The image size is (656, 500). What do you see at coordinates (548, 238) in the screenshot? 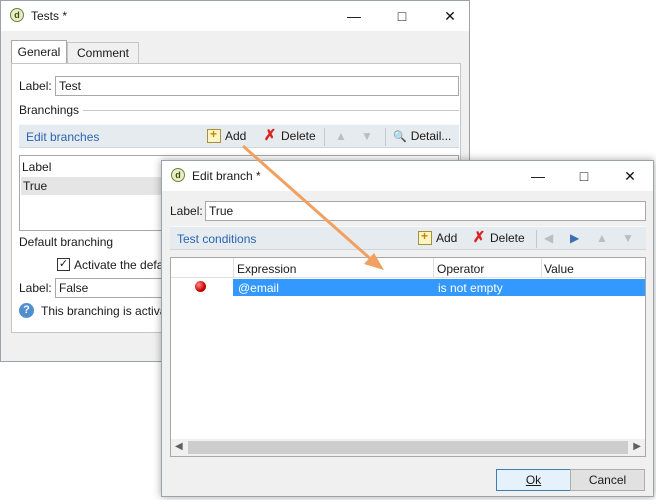
I see `move-left-icon: ◀` at bounding box center [548, 238].